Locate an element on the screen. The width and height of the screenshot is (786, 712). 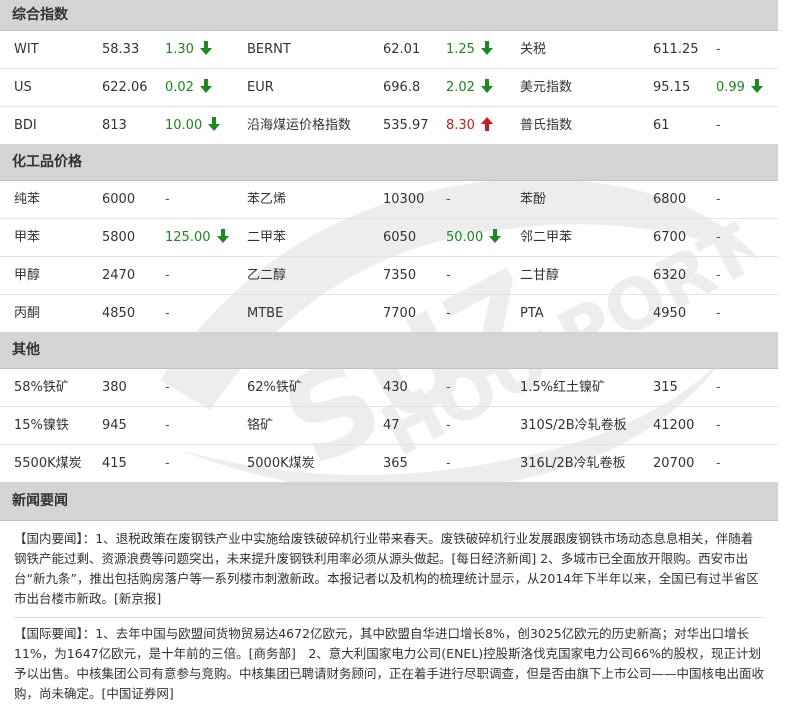
item-value: 7700 is located at coordinates (400, 313).